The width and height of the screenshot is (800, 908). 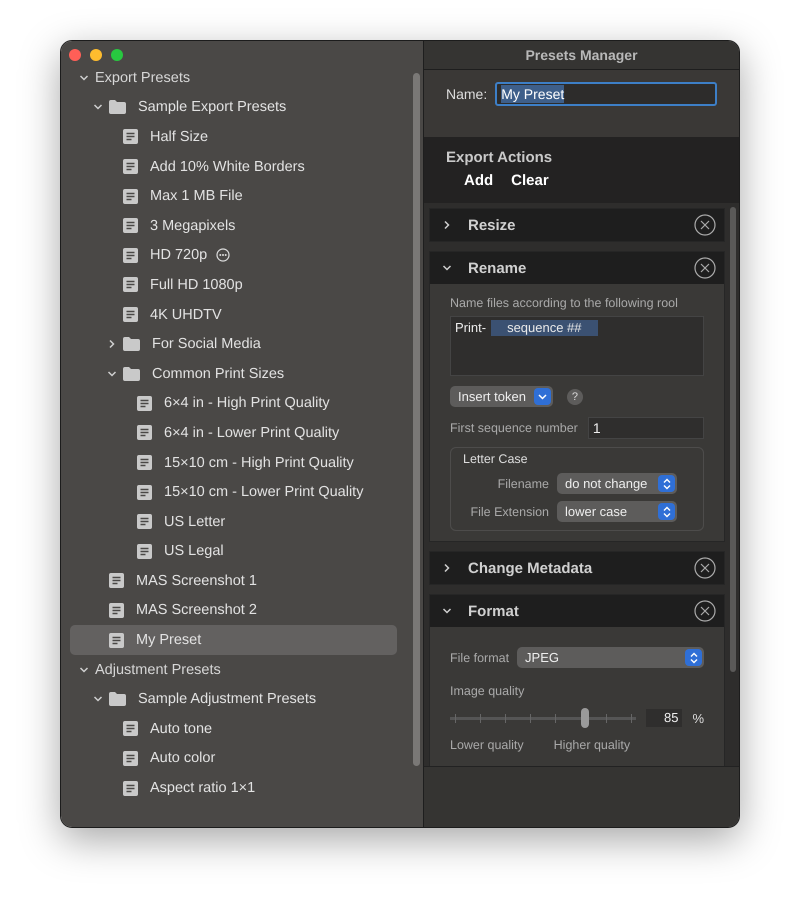 I want to click on section-header: Resize, so click(x=577, y=225).